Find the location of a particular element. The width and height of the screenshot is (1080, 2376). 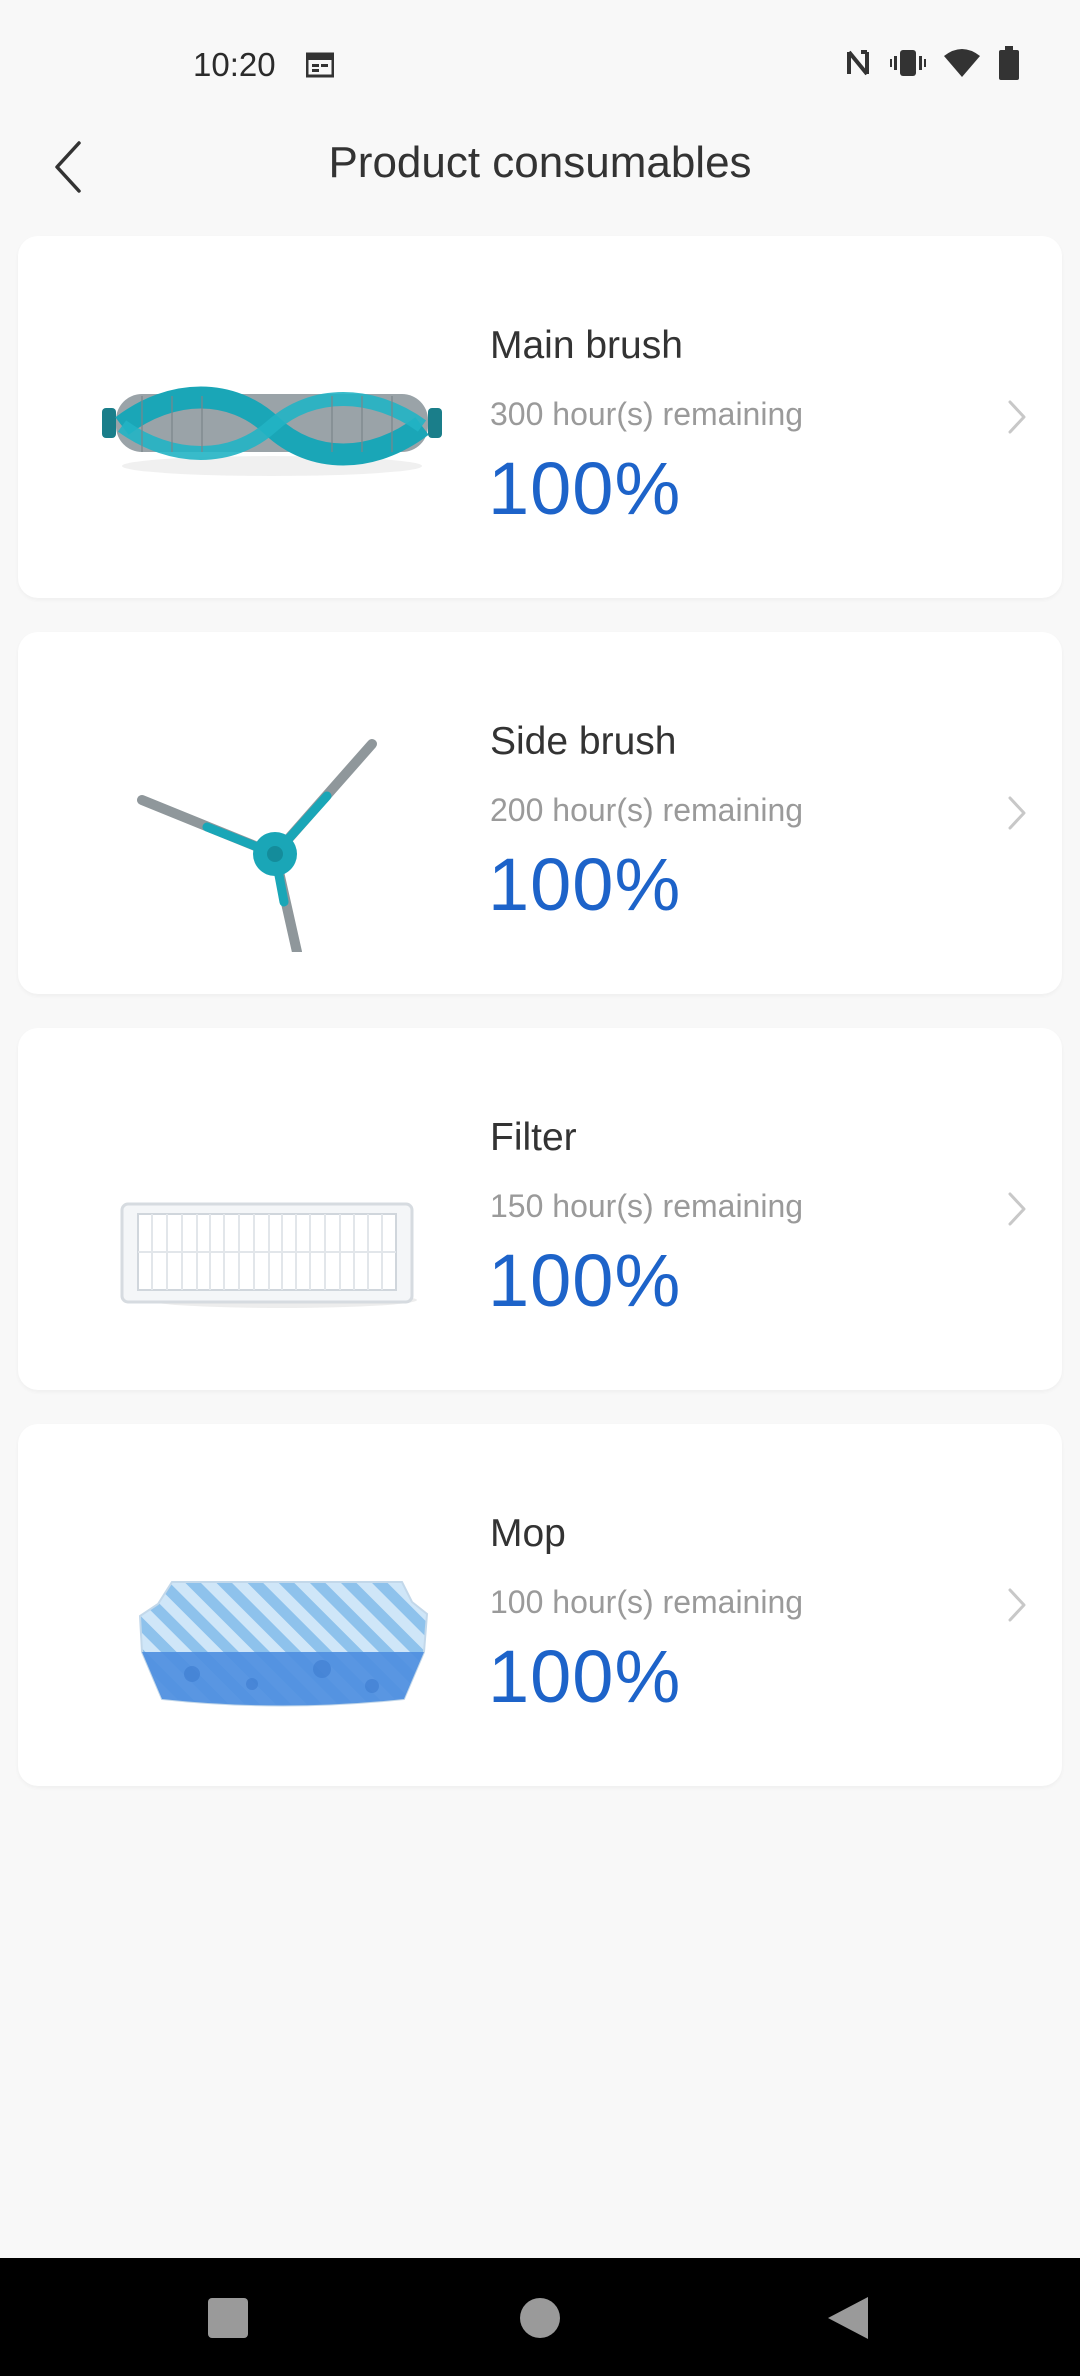

consumable-remaining: 100 hour(s) remaining is located at coordinates (647, 1602).